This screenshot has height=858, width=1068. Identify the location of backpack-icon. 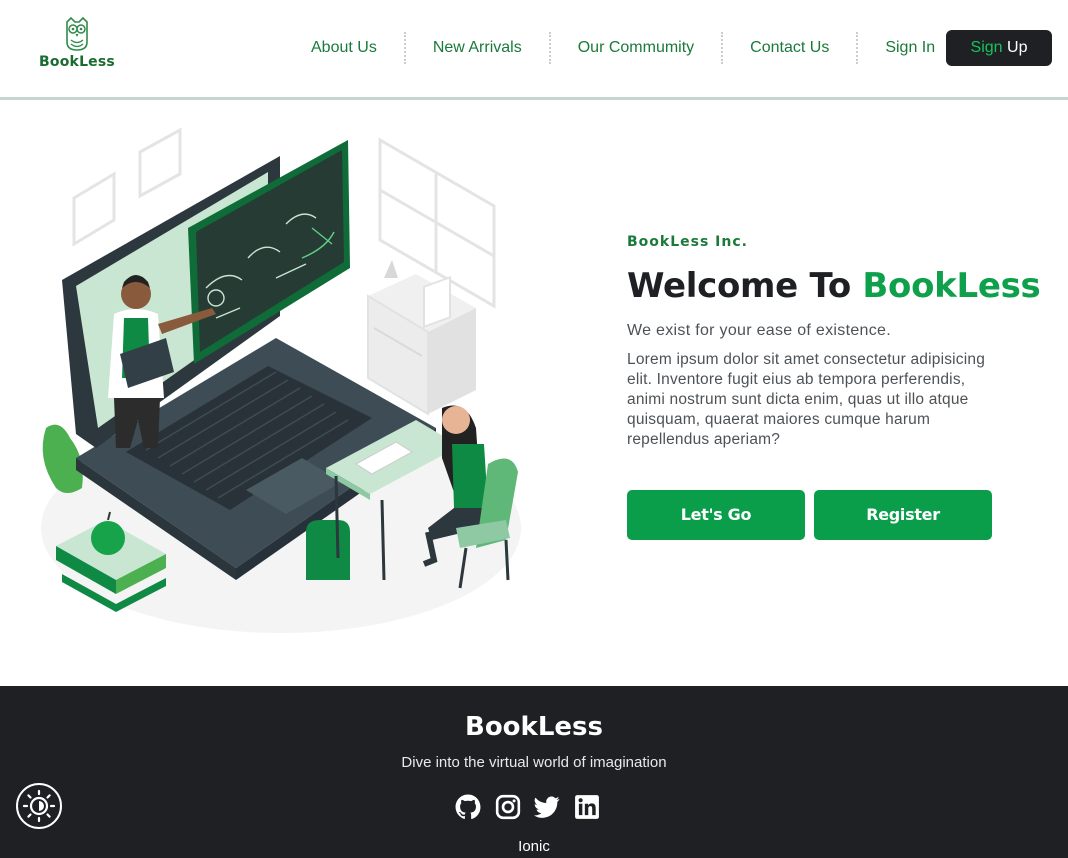
(328, 550).